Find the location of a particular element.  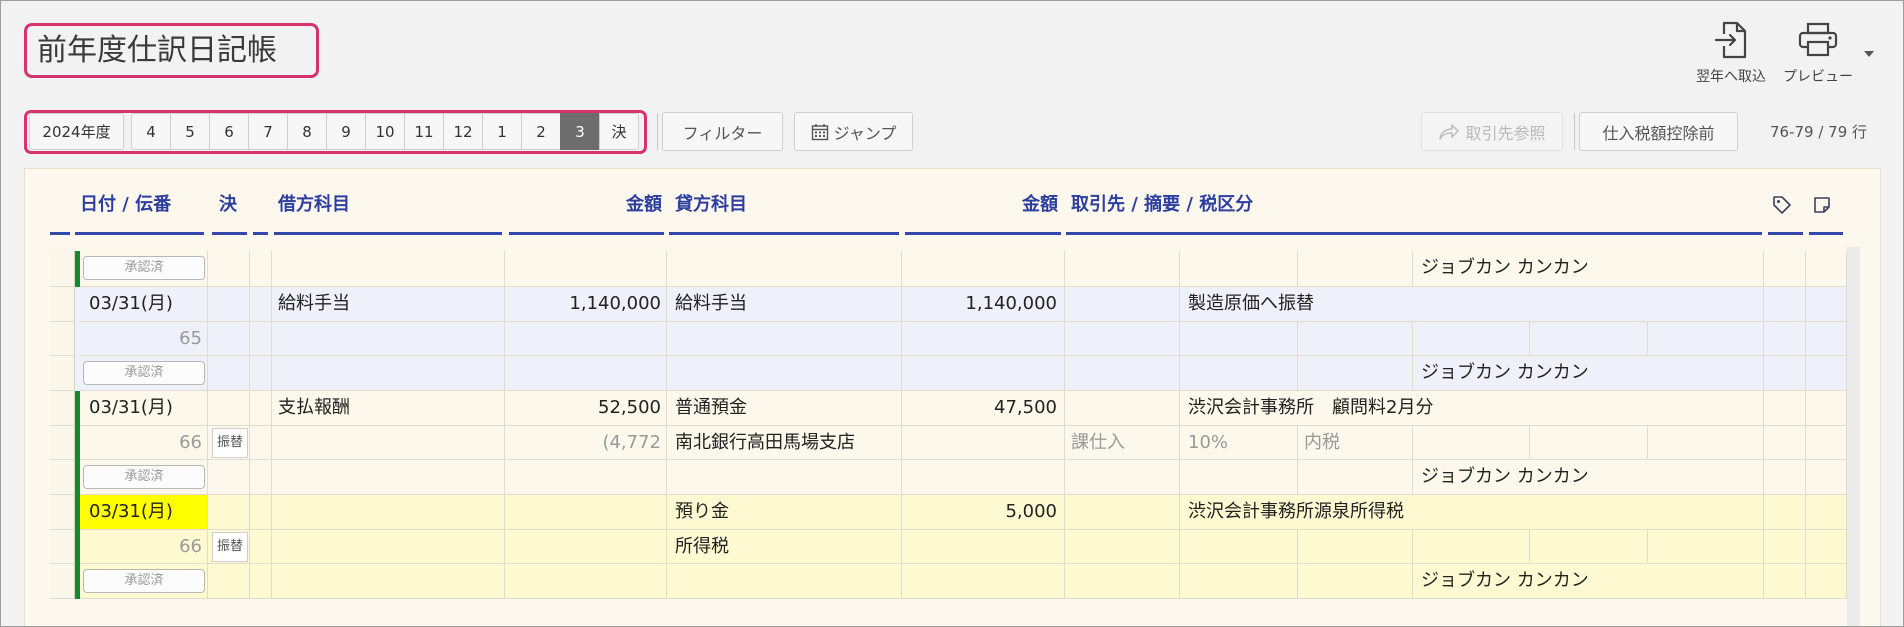

period-tab-6: 6 is located at coordinates (229, 131).